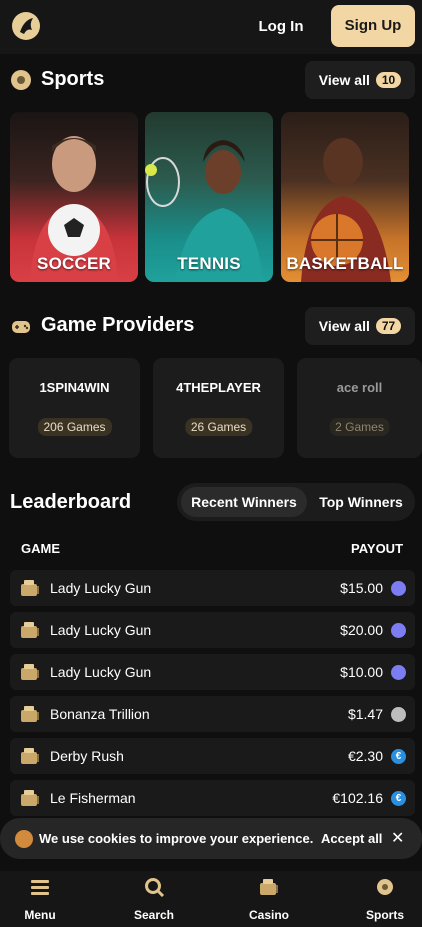  I want to click on game-name: Bonanza Trillion, so click(100, 714).